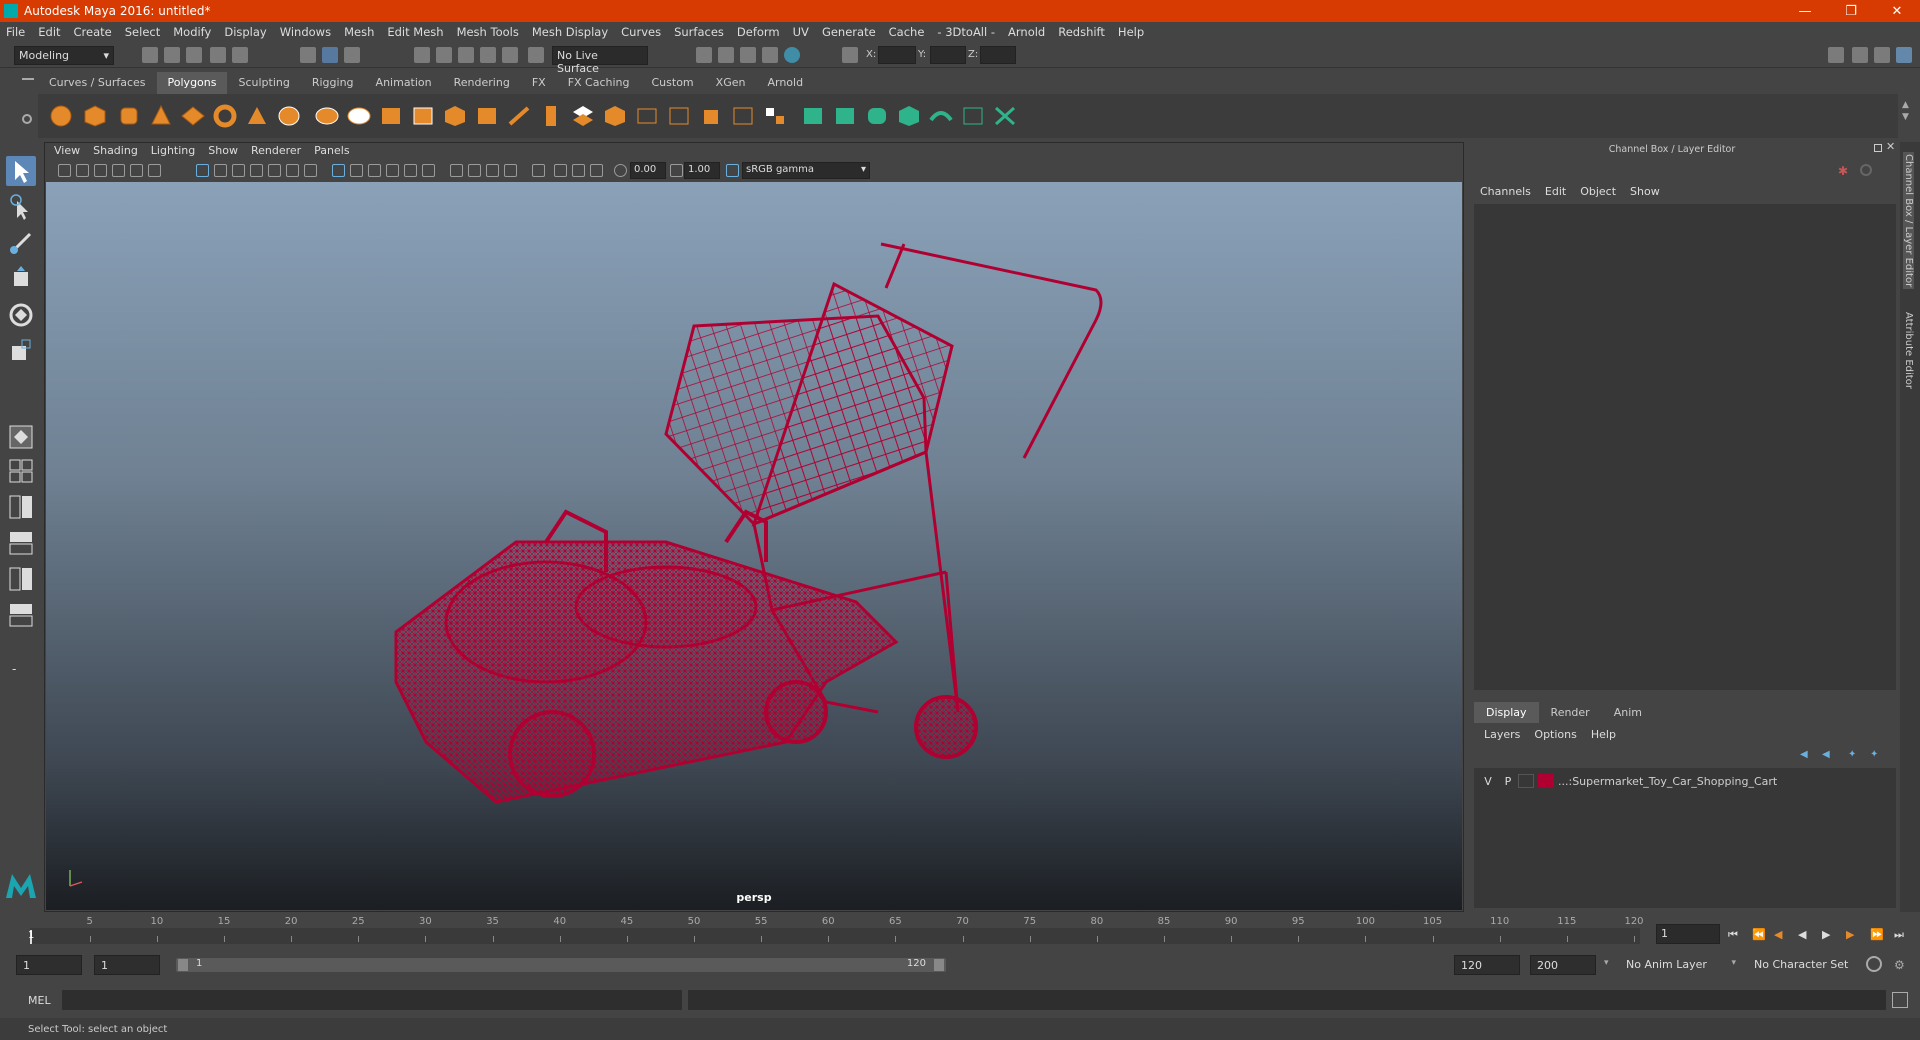 This screenshot has height=1040, width=1920. I want to click on image-plane-icon, so click(118, 170).